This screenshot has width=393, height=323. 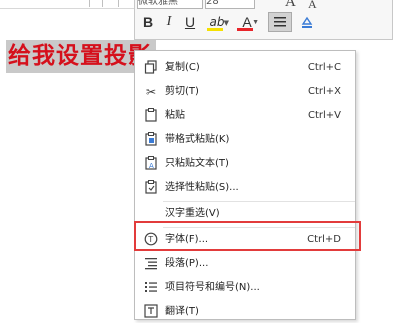 I want to click on menu-item-paste: 粘贴 Ctrl+V, so click(x=245, y=116).